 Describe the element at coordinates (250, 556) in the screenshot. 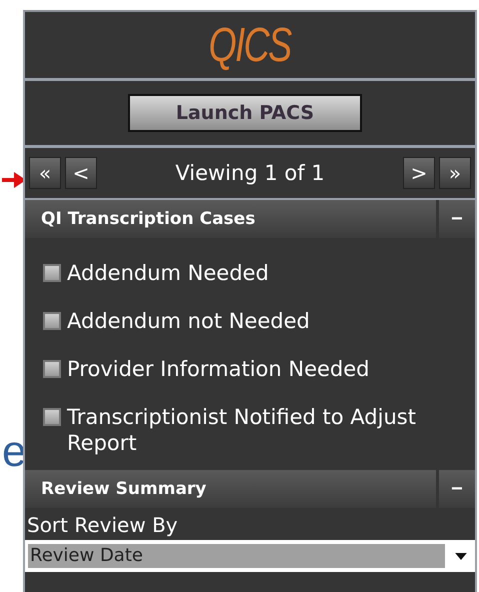

I see `sort-dropdown: Review Date` at that location.